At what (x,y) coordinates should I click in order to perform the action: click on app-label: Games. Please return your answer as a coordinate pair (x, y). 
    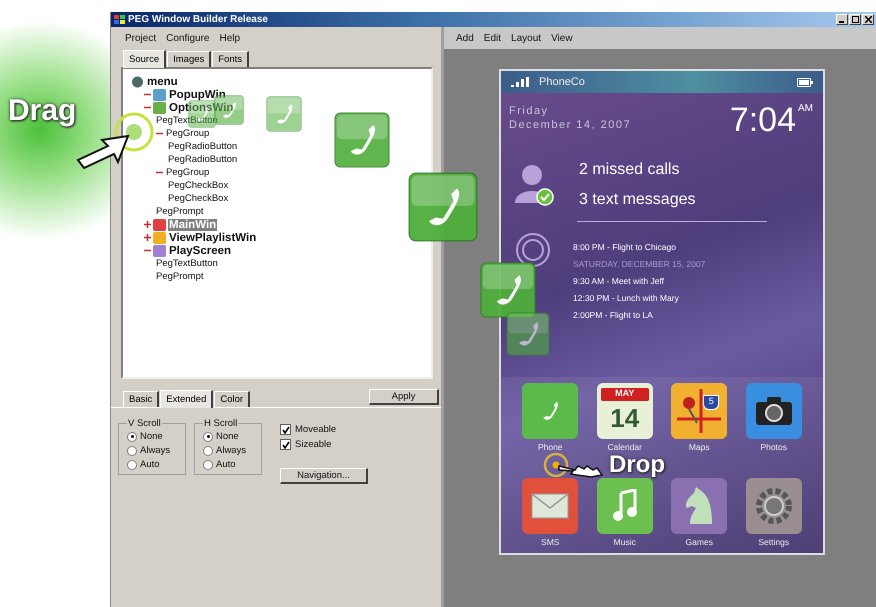
    Looking at the image, I should click on (699, 542).